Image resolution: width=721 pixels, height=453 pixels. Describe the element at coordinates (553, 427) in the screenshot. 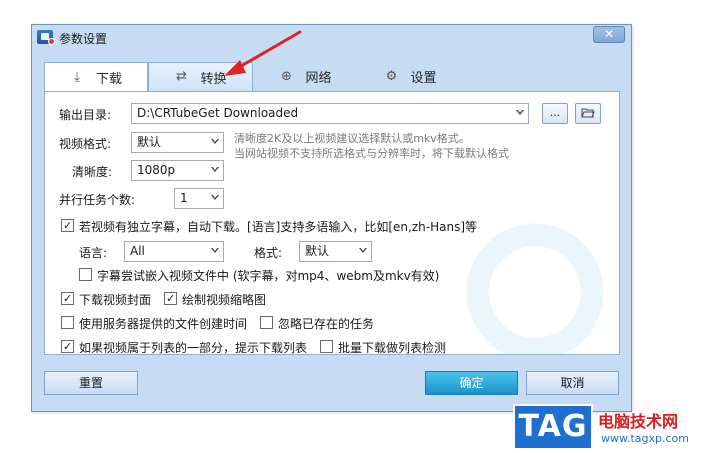

I see `tag-logo: TAG` at that location.